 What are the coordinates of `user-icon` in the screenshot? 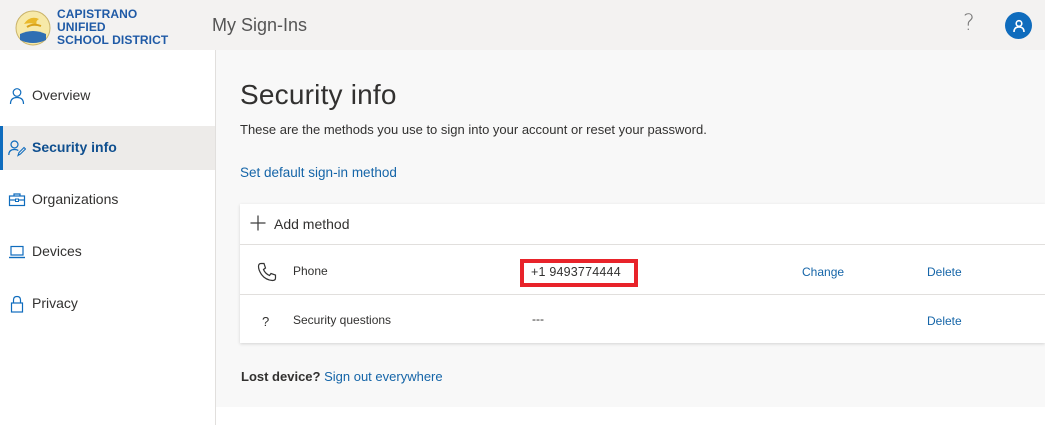 It's located at (1018, 25).